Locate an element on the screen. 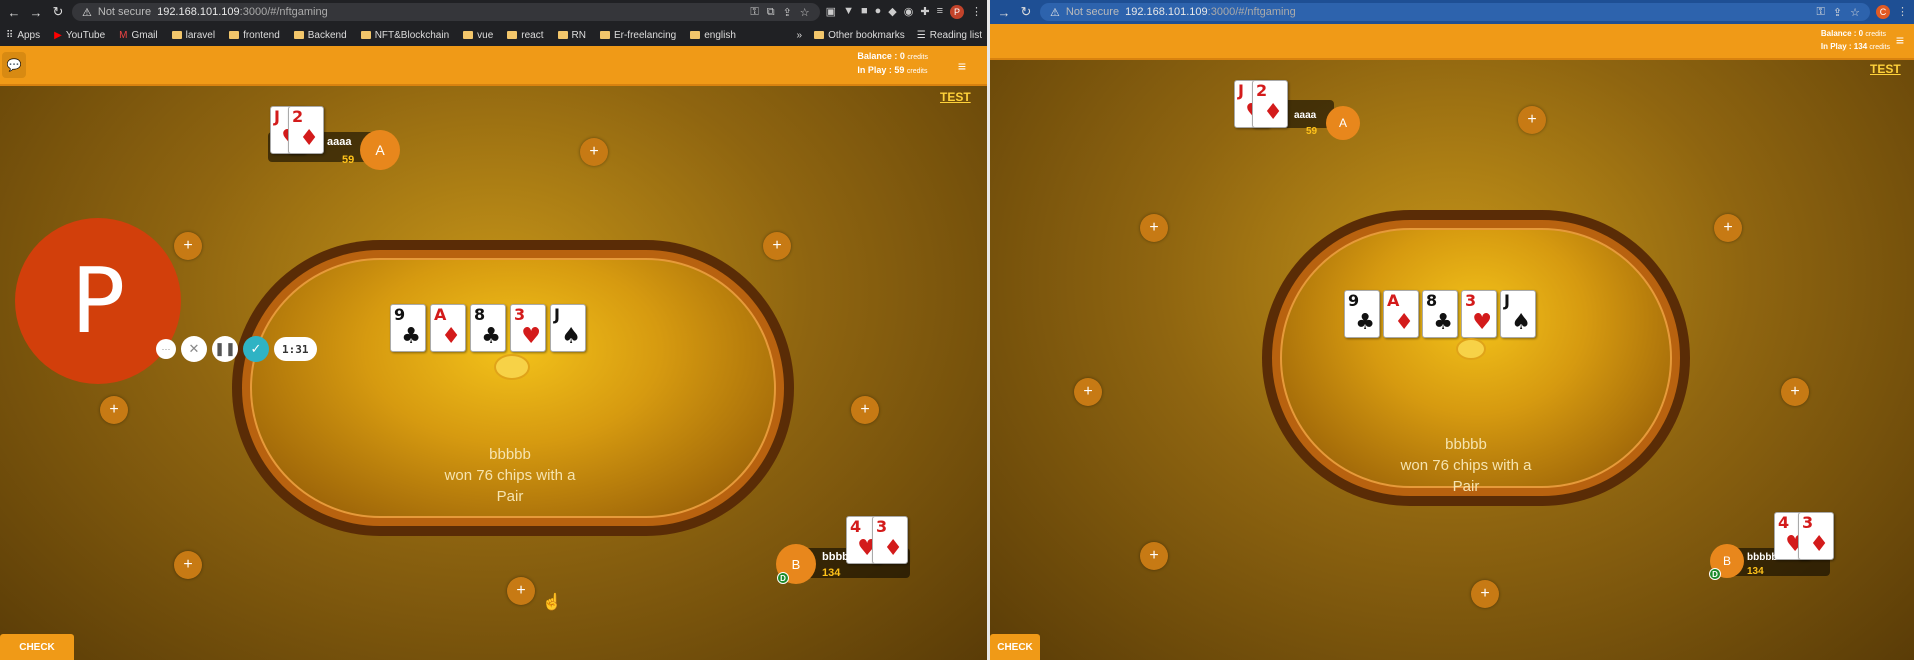 Image resolution: width=1914 pixels, height=660 pixels. puzzle-icon: ✚ is located at coordinates (924, 12).